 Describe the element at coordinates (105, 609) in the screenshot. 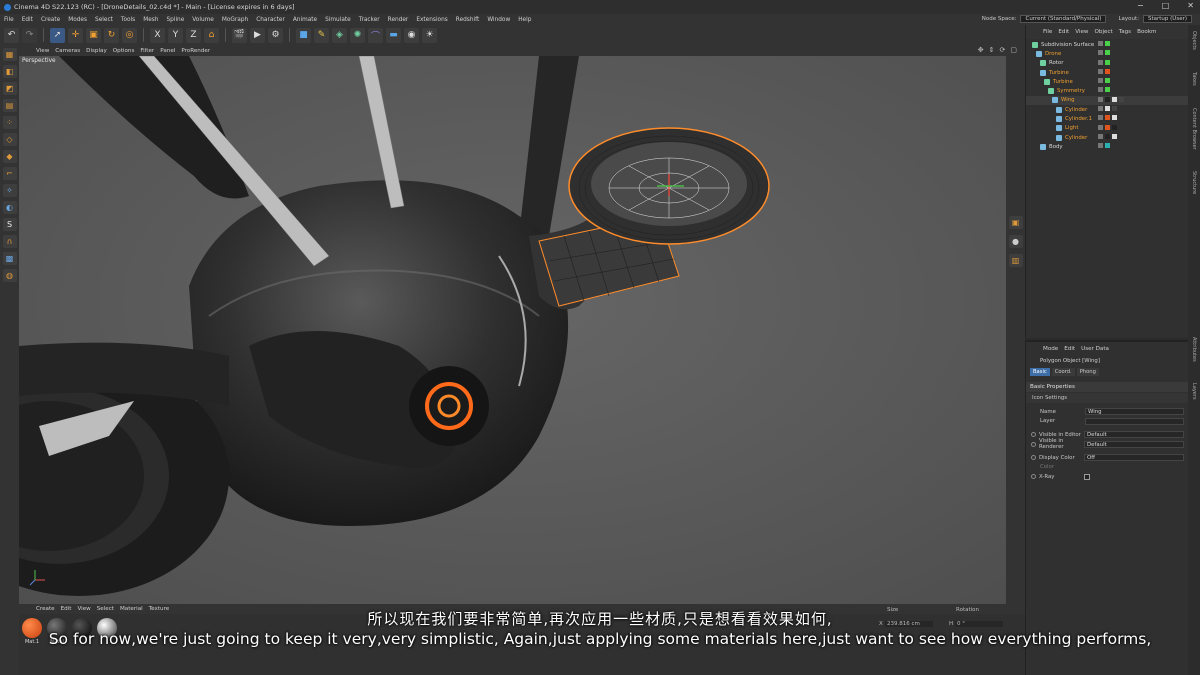

I see `material-menu-select: Select` at that location.